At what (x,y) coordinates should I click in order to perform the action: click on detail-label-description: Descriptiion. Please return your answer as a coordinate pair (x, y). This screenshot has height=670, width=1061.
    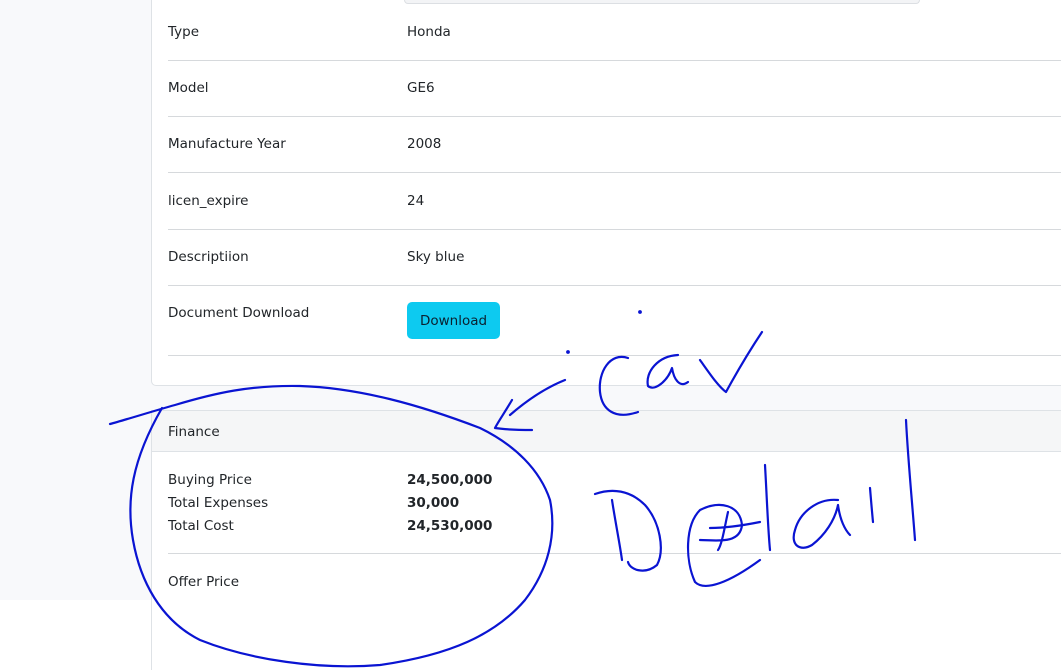
    Looking at the image, I should click on (208, 257).